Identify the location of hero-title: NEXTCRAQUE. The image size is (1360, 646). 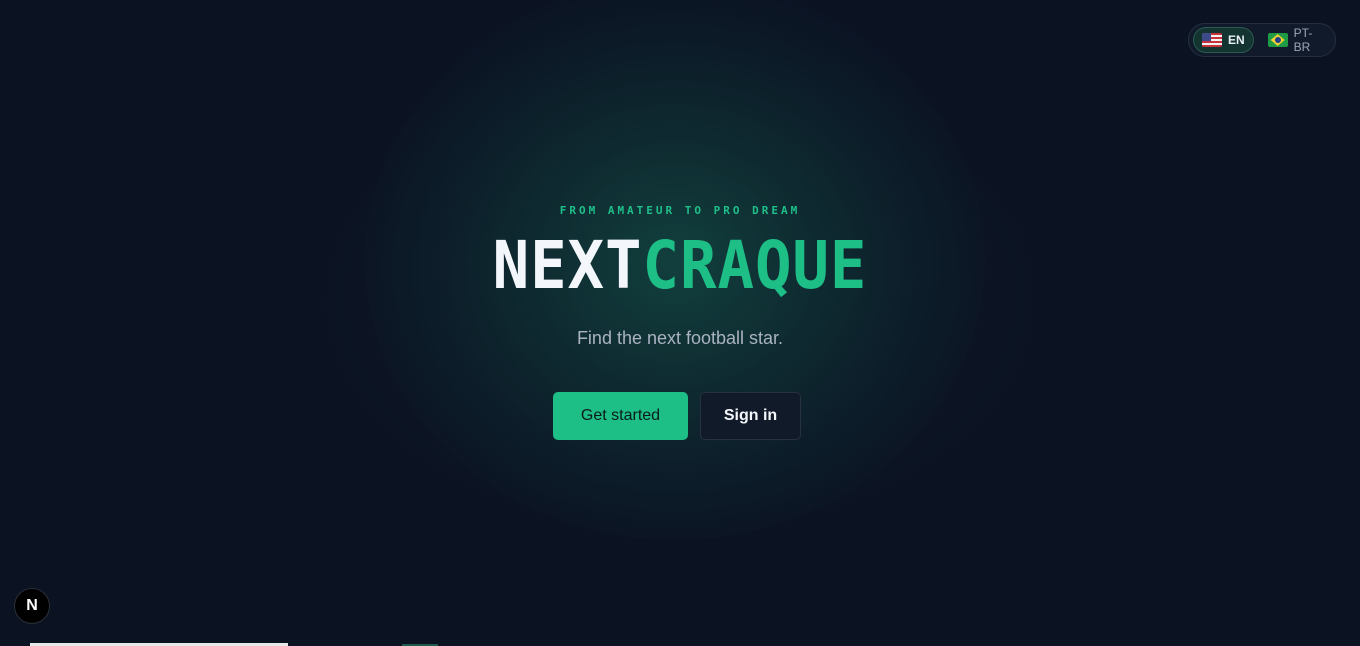
(679, 266).